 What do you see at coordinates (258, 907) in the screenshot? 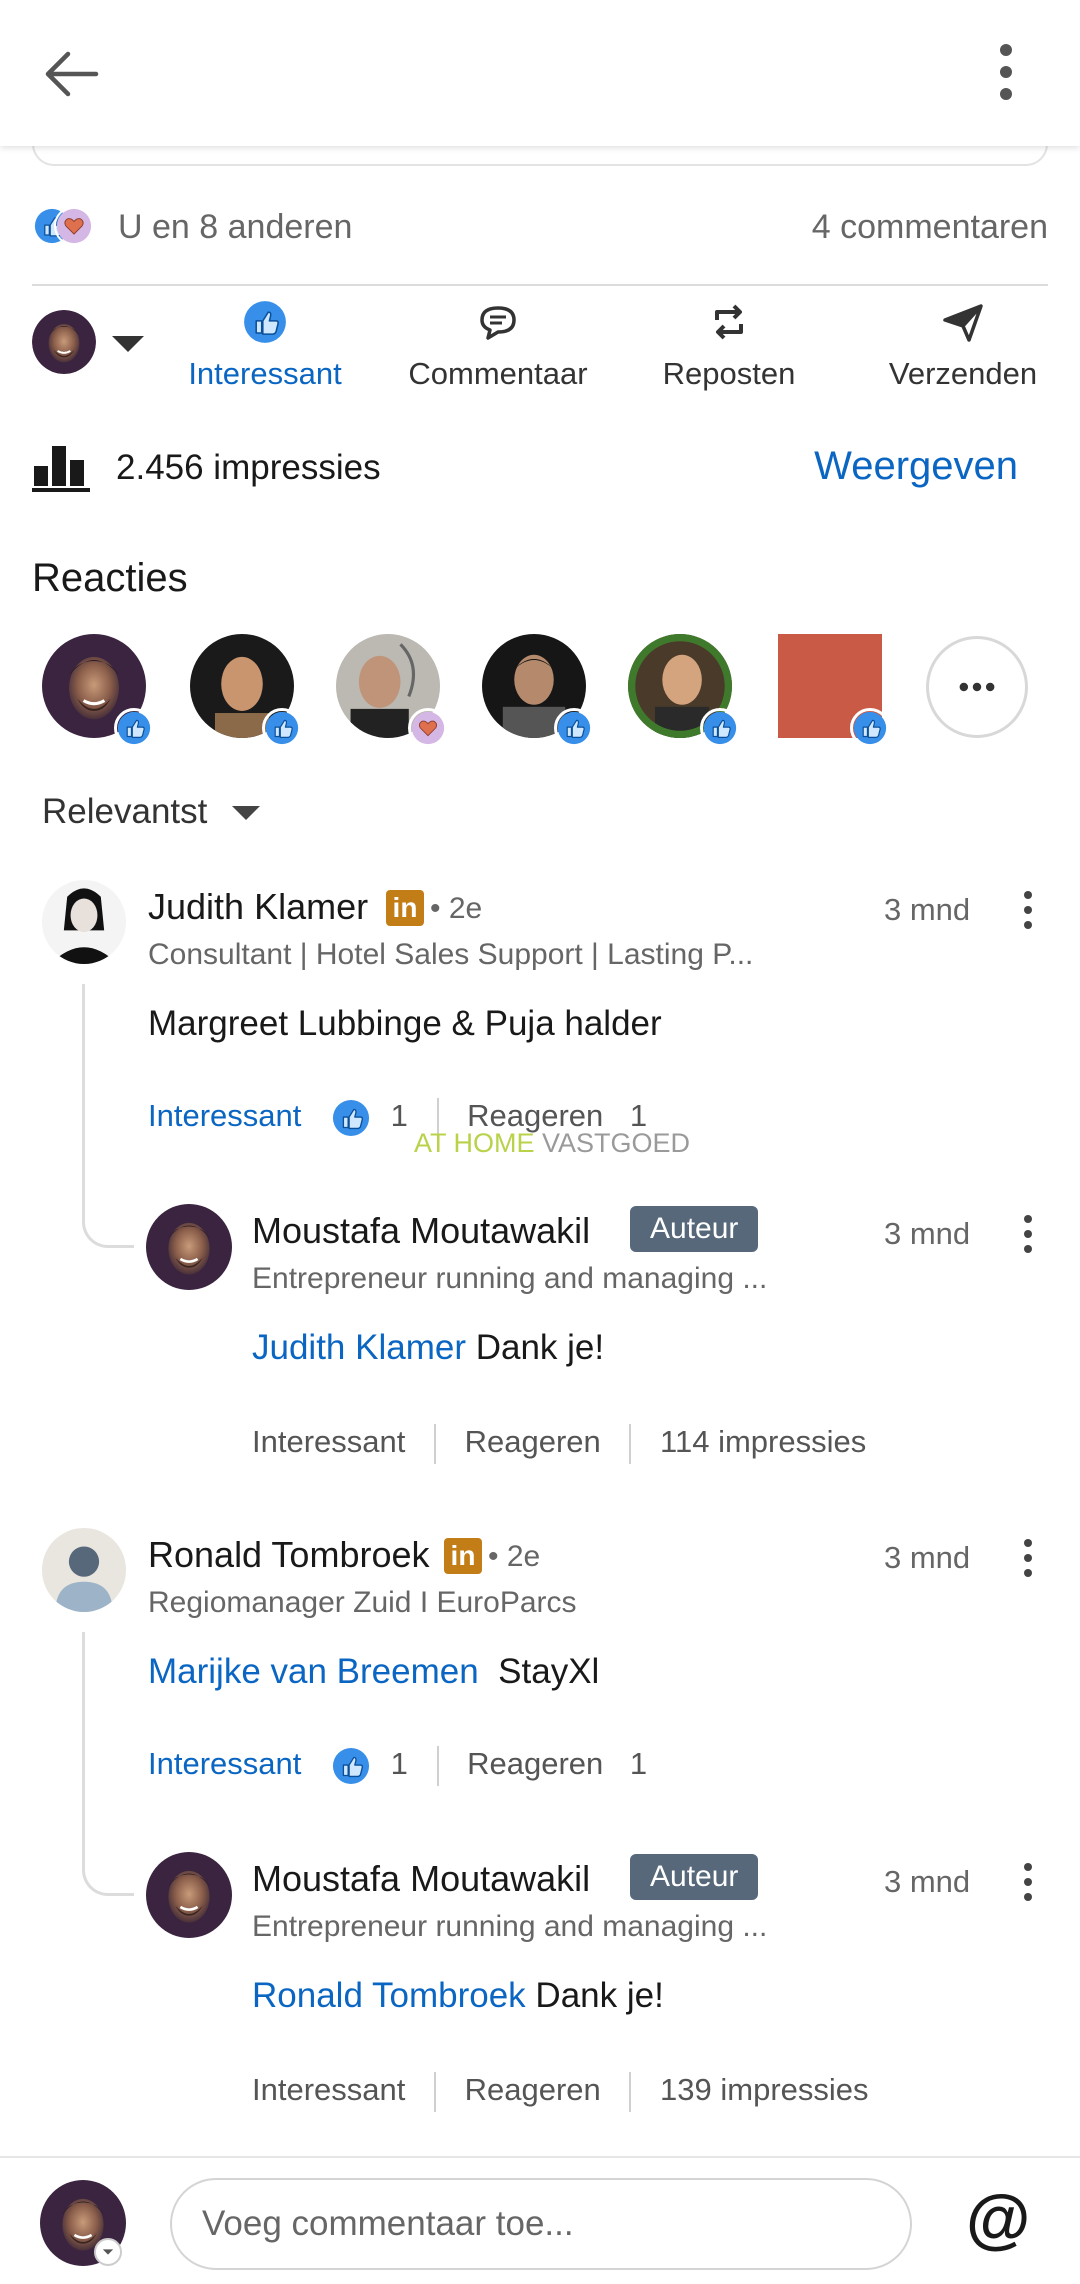
I see `commenter-name: Judith Klamer` at bounding box center [258, 907].